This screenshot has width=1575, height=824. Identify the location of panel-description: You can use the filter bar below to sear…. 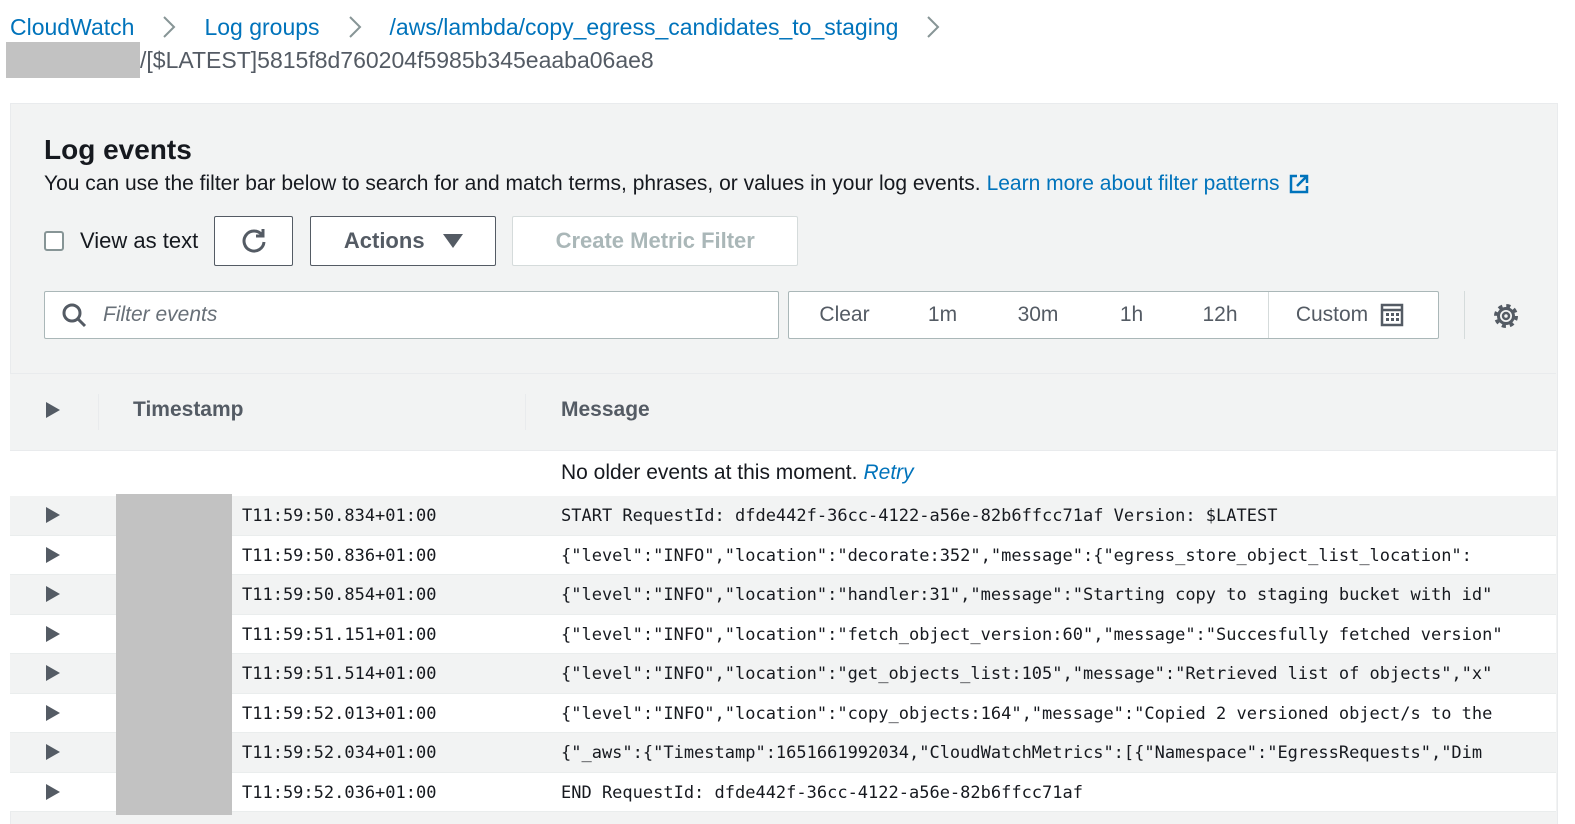
(677, 184).